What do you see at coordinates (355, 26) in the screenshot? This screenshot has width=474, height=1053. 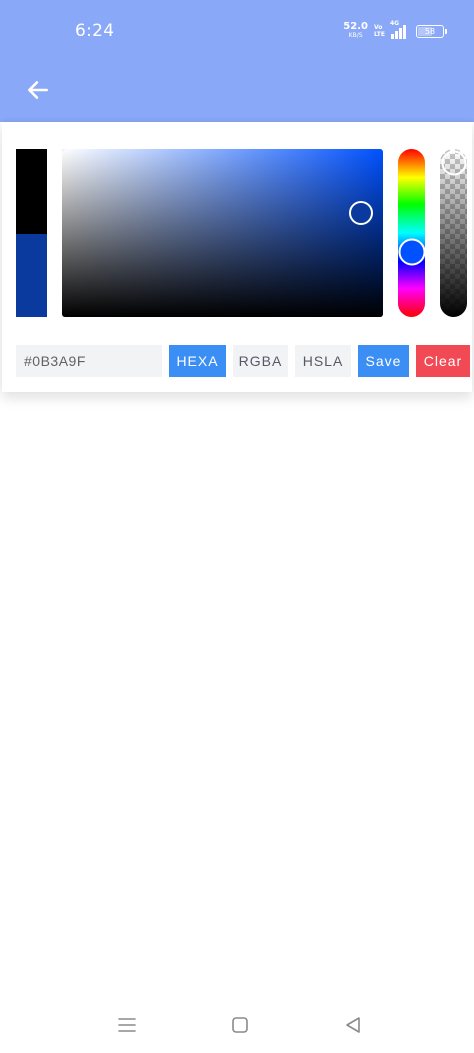 I see `network-speed-value: 52.0` at bounding box center [355, 26].